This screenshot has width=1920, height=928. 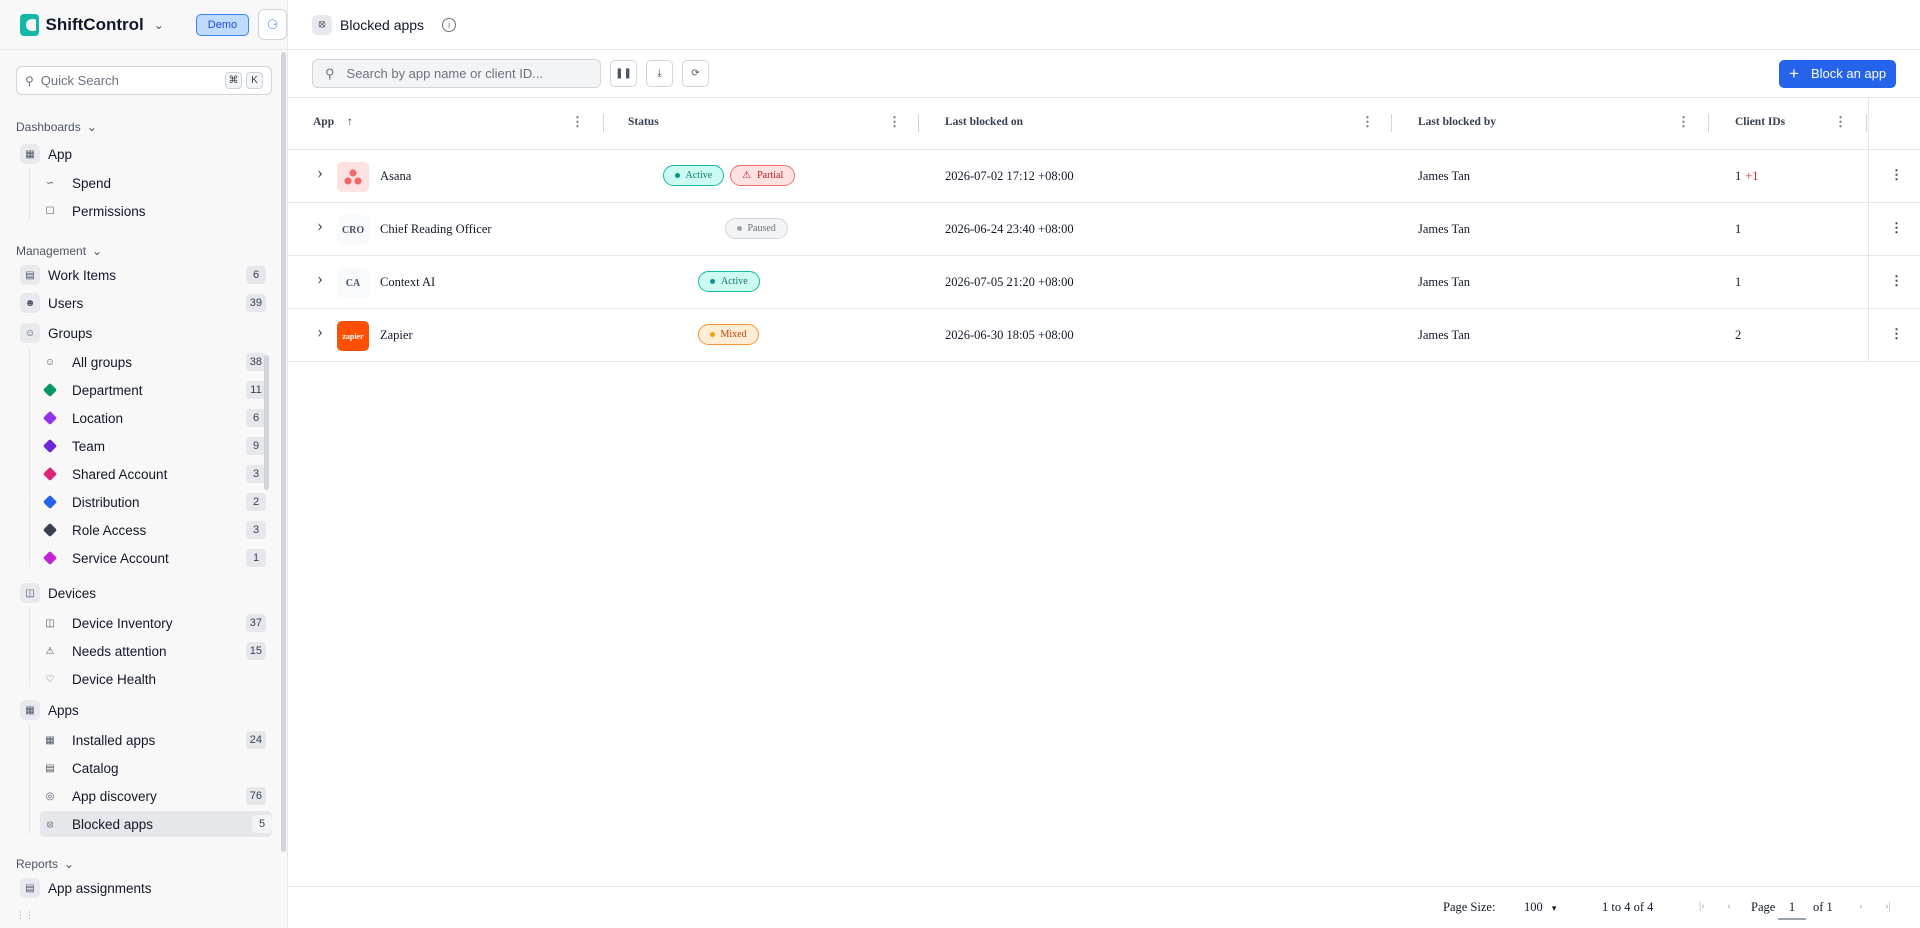 I want to click on sidebar-item-service-account: Service Account 1, so click(x=154, y=558).